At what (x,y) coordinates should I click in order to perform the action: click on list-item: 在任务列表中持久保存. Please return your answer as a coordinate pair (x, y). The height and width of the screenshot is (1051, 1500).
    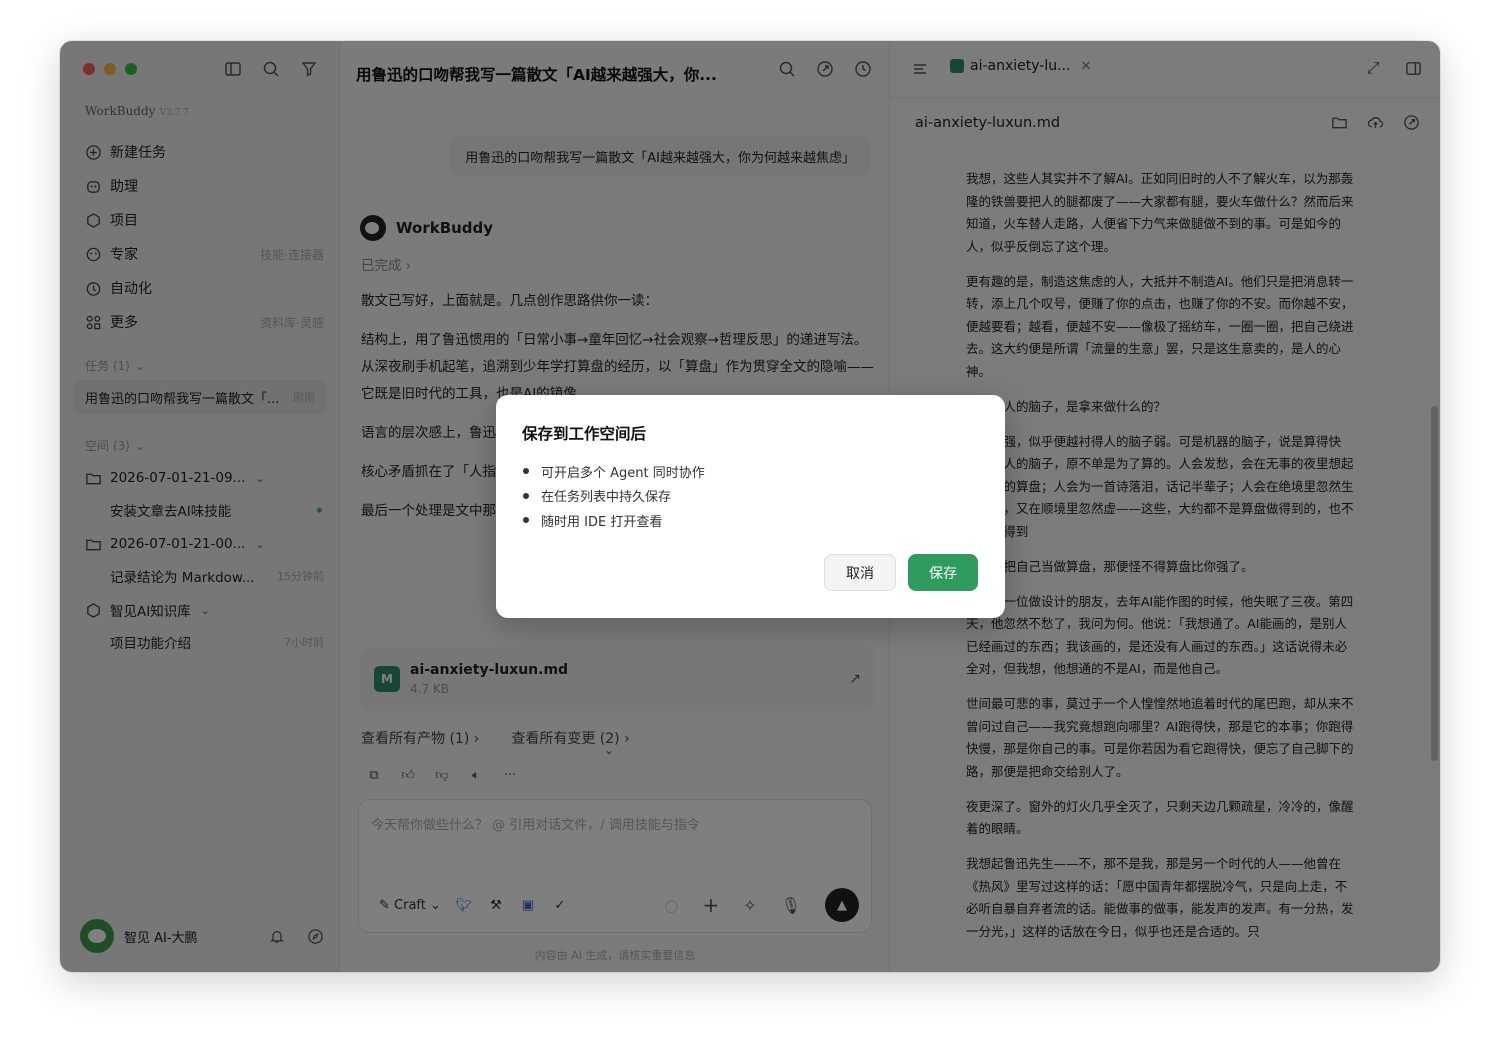
    Looking at the image, I should click on (614, 496).